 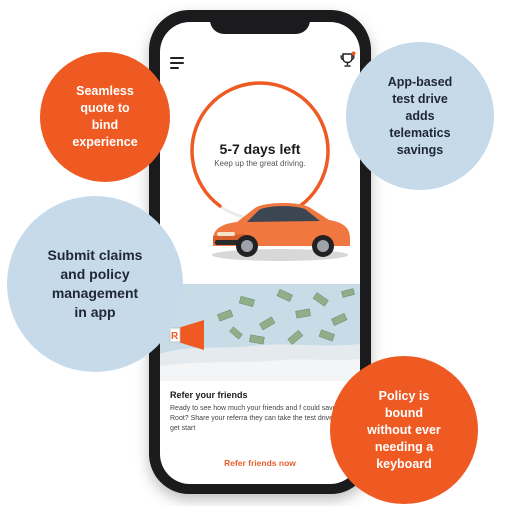 What do you see at coordinates (260, 332) in the screenshot?
I see `referral-banner-image: R` at bounding box center [260, 332].